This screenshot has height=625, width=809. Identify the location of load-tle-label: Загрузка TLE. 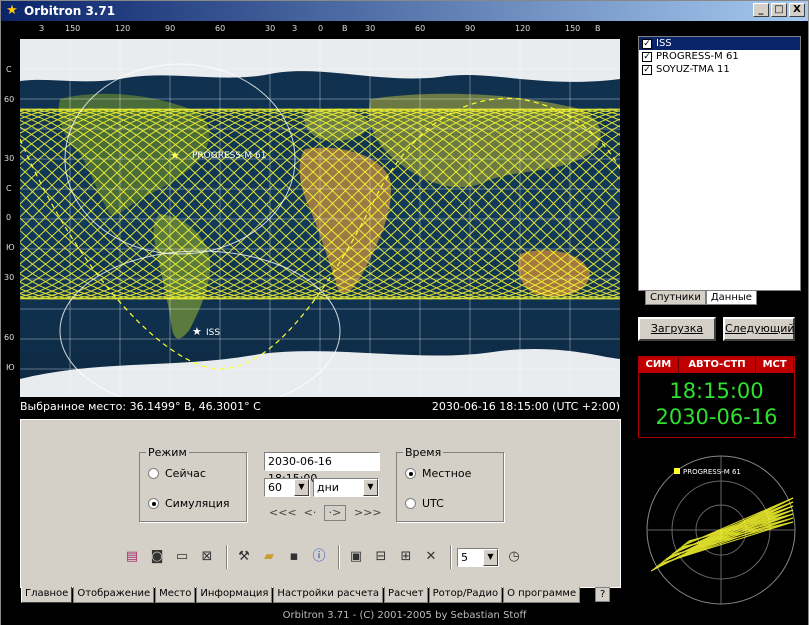
(677, 338).